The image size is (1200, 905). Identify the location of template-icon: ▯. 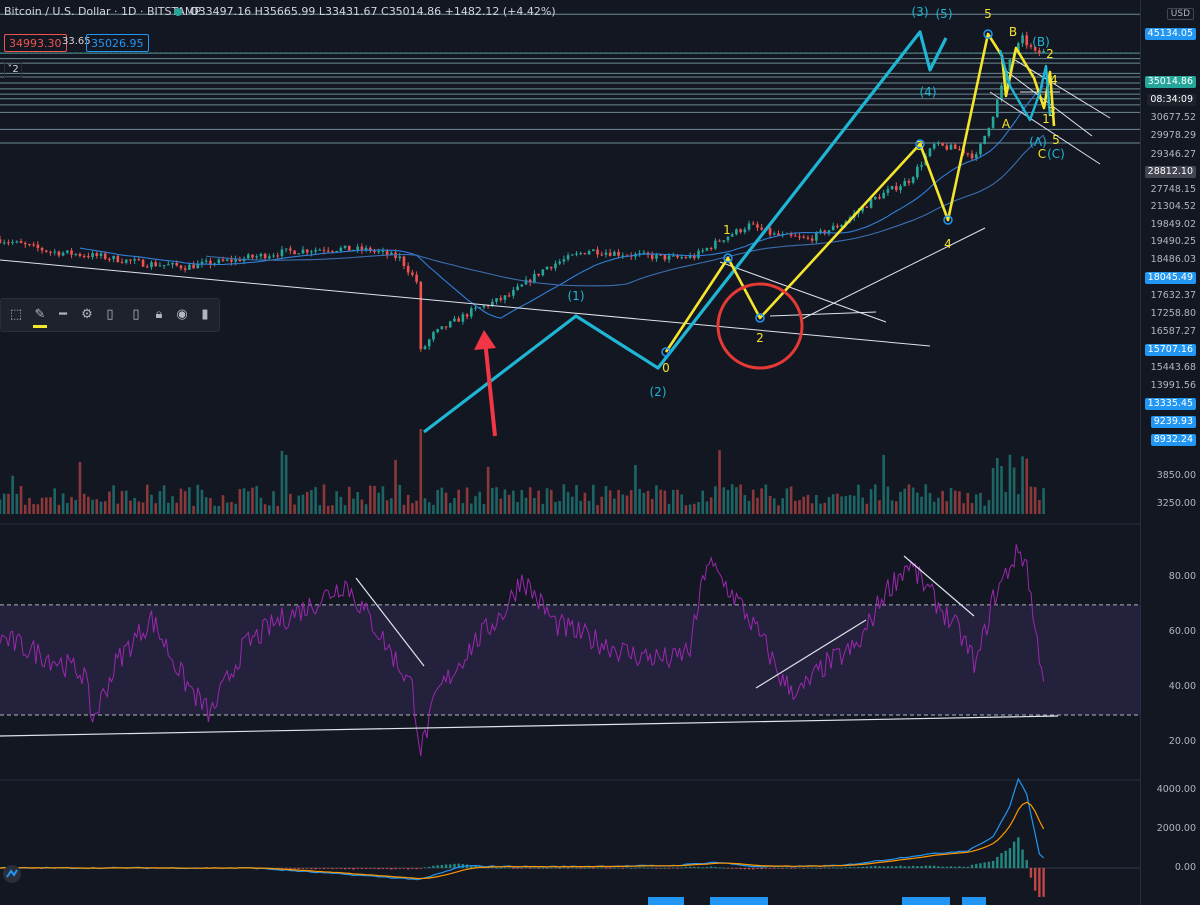
(110, 315).